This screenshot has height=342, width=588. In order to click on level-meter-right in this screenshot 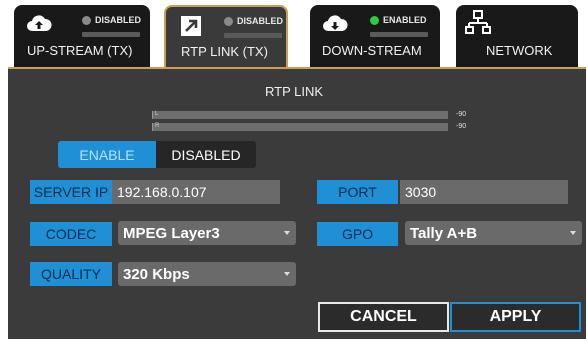, I will do `click(300, 127)`.